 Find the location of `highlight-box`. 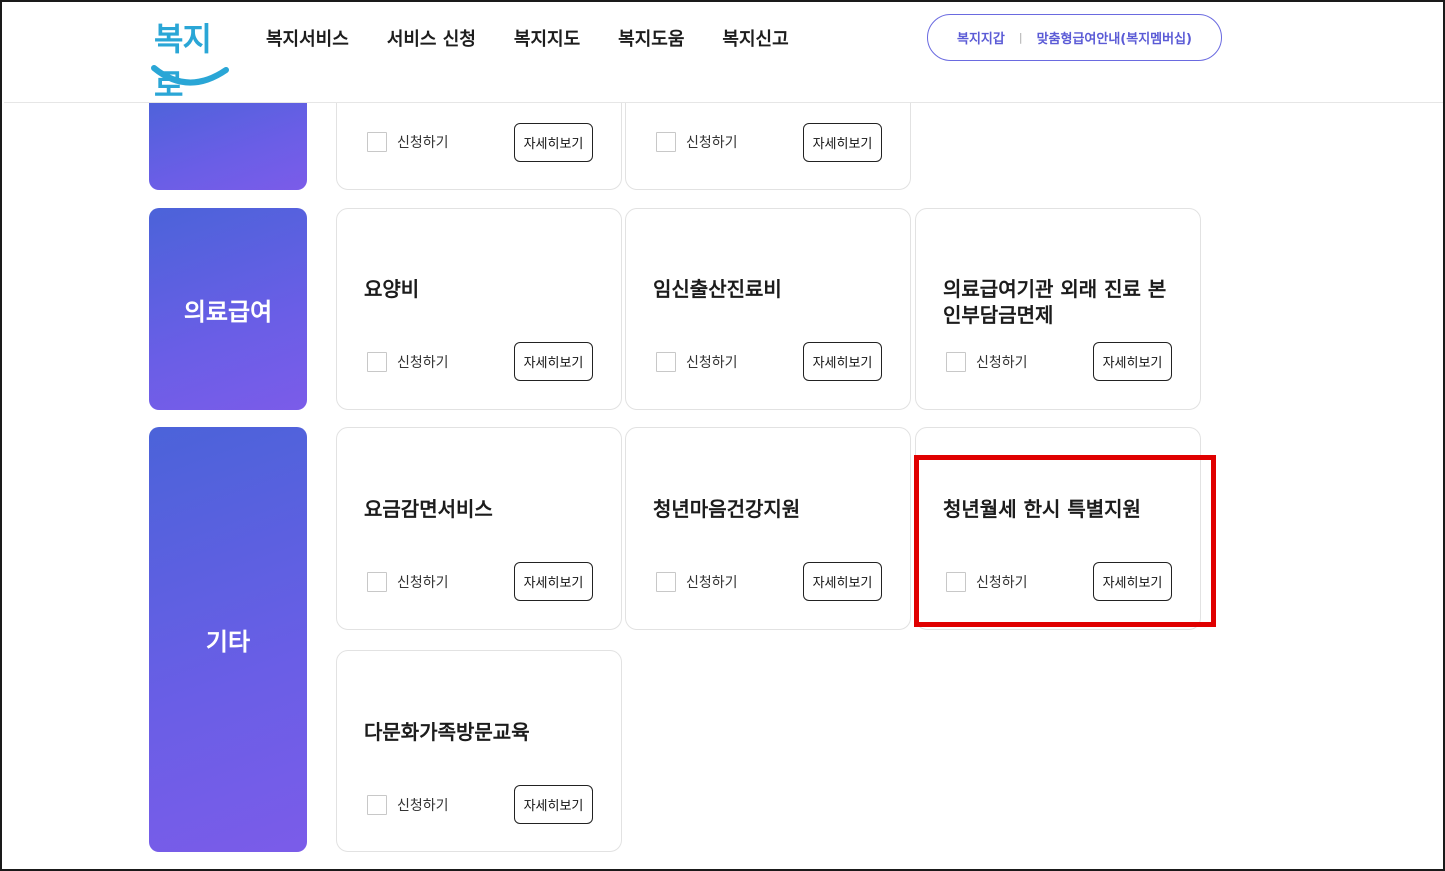

highlight-box is located at coordinates (1065, 541).